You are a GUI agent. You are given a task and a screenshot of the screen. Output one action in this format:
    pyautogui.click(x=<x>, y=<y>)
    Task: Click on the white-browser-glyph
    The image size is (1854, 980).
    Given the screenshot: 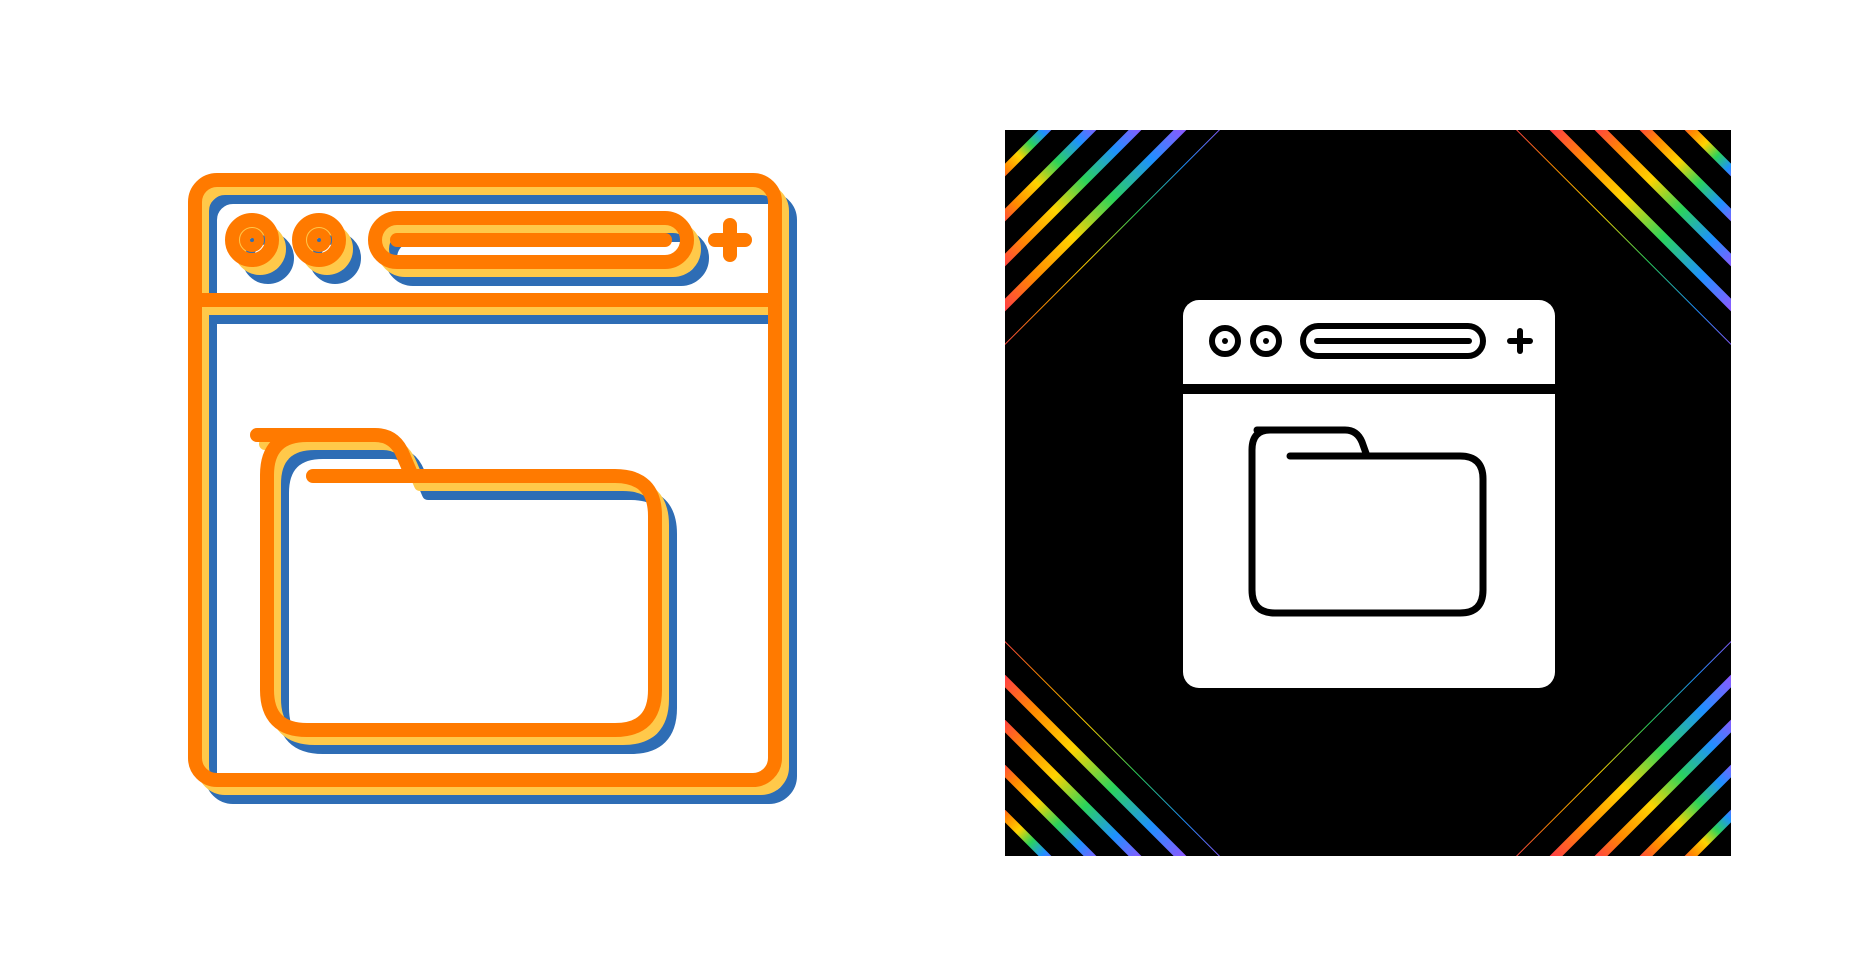 What is the action you would take?
    pyautogui.click(x=1369, y=494)
    